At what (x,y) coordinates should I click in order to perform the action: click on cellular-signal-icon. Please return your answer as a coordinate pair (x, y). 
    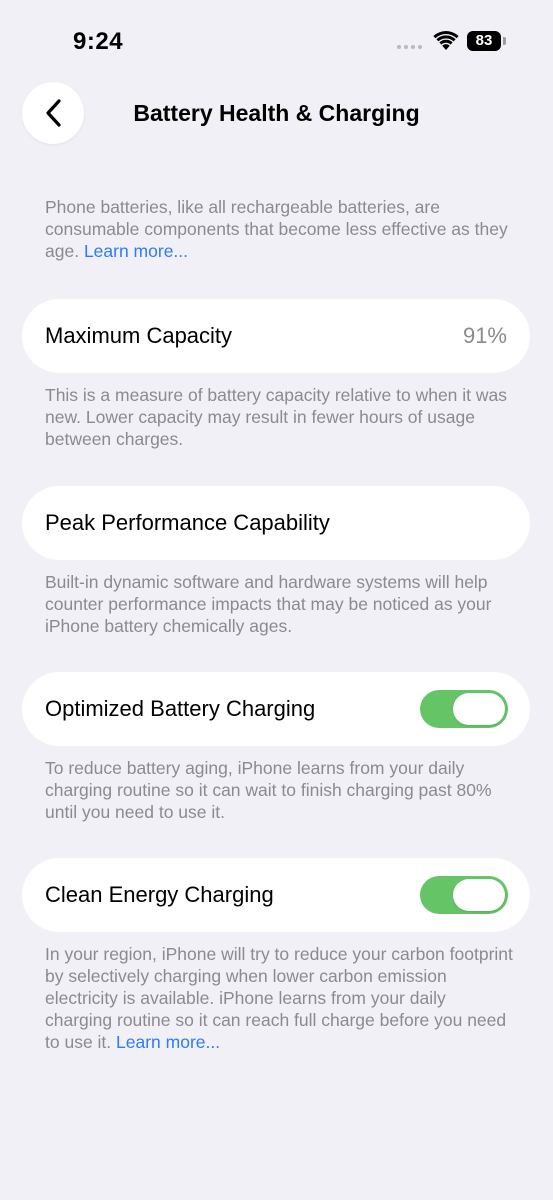
    Looking at the image, I should click on (409, 47).